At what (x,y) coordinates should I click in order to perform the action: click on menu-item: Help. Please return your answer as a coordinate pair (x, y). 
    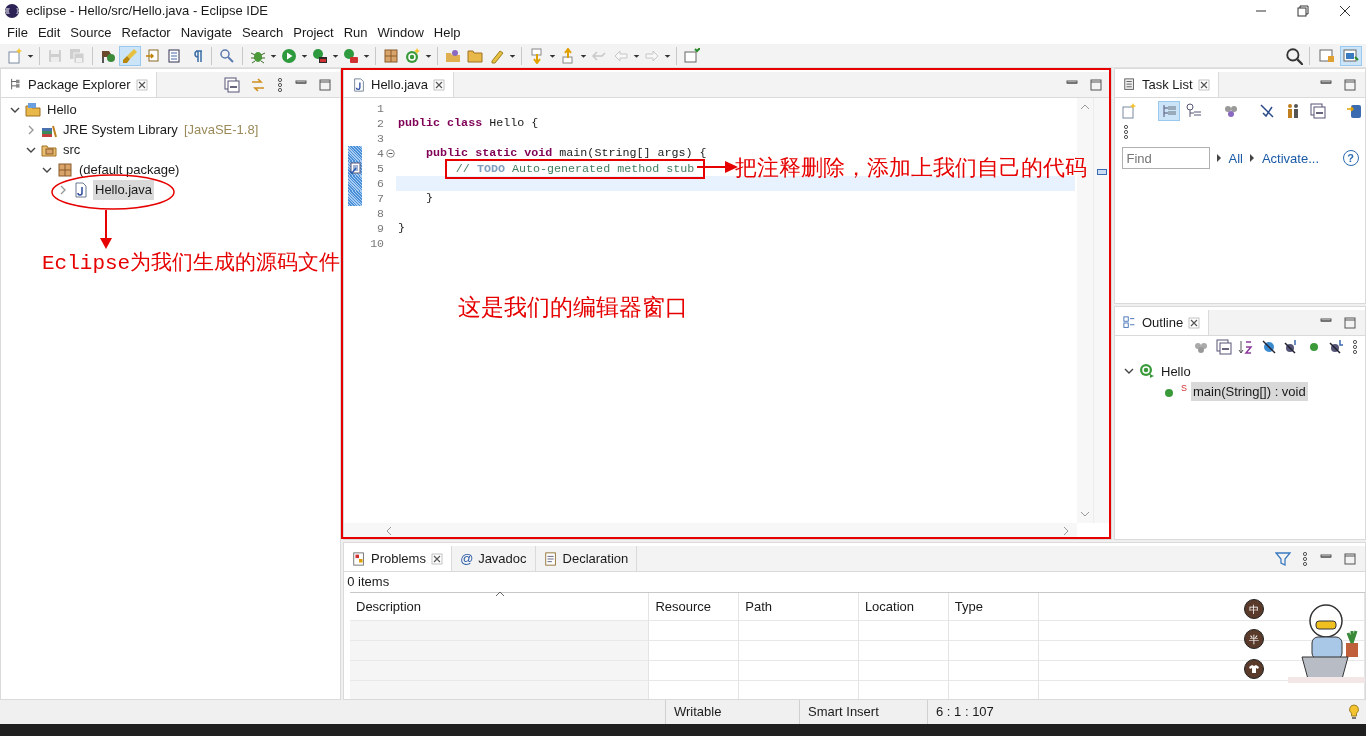
    Looking at the image, I should click on (447, 33).